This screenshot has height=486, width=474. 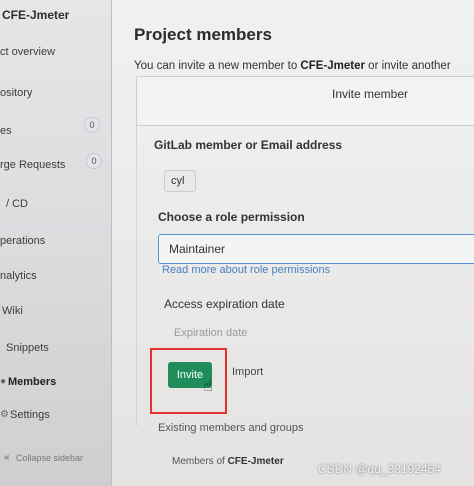 I want to click on members-of-label: Members of CFE-Jmeter, so click(x=228, y=461).